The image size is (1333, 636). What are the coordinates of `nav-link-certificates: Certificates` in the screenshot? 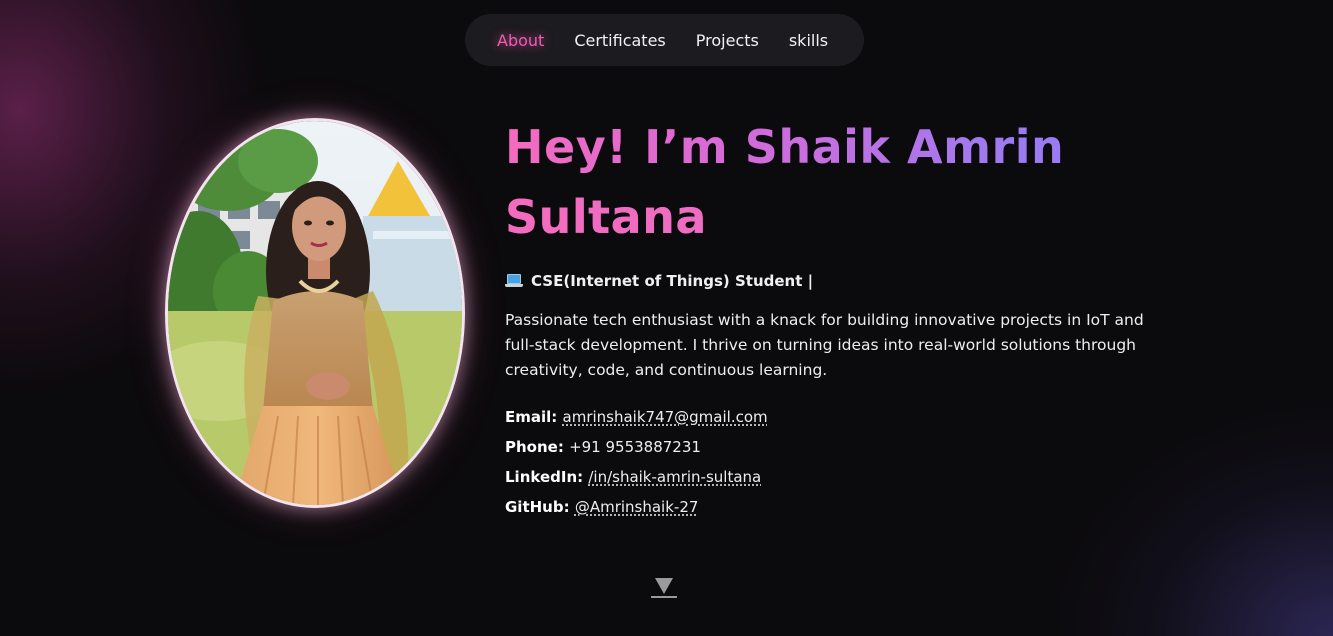 It's located at (619, 40).